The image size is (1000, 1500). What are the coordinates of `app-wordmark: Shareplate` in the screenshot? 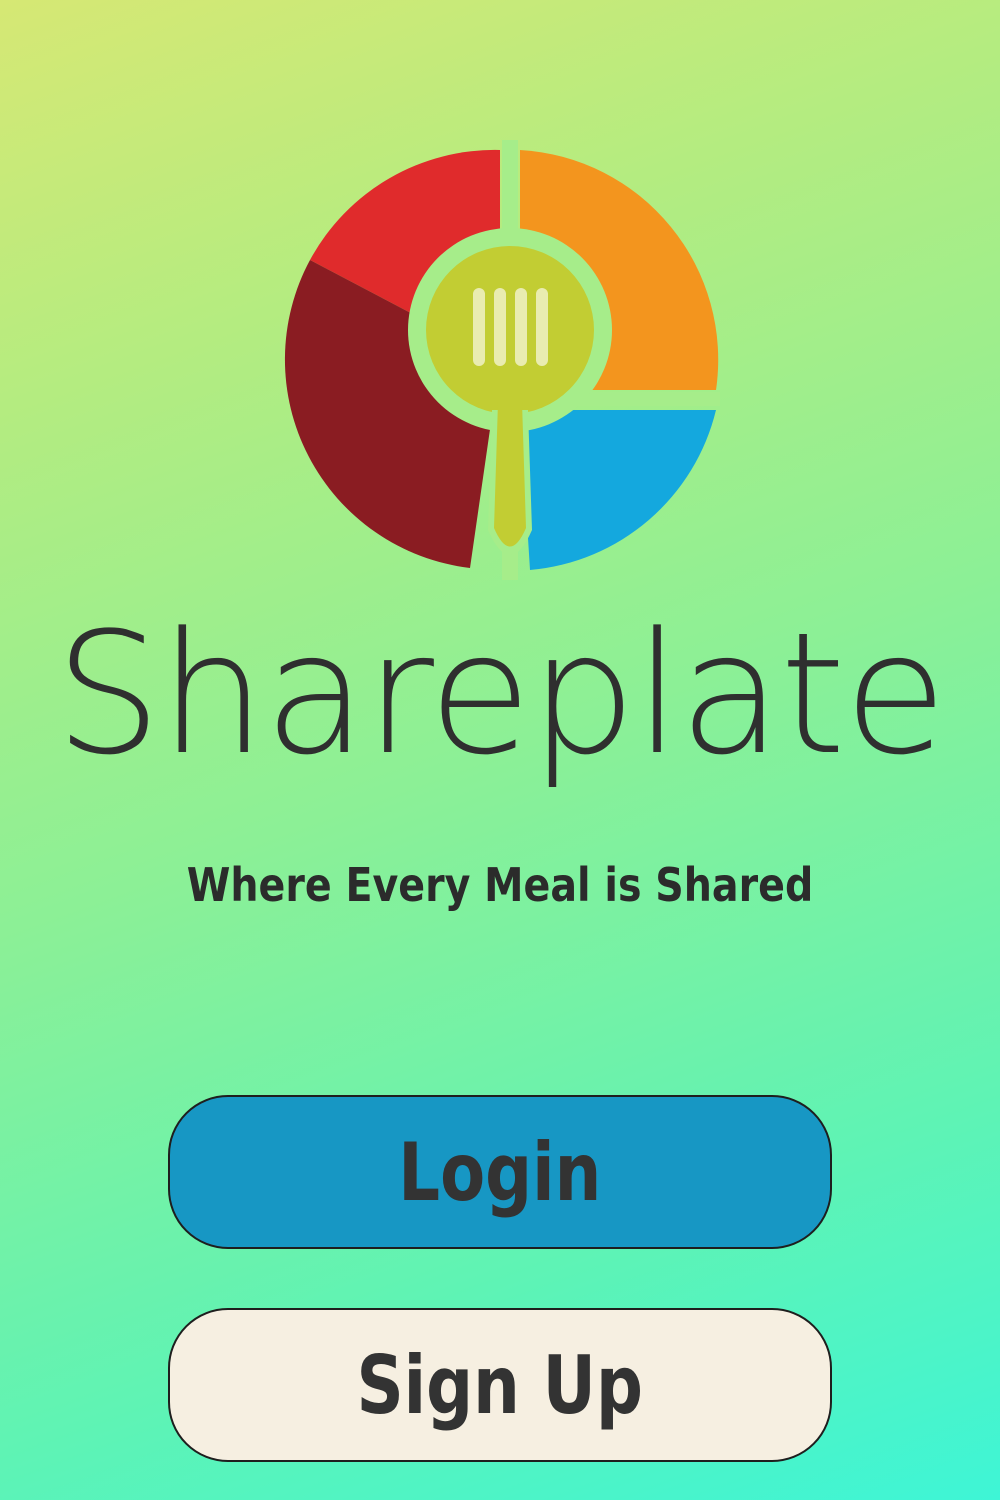 It's located at (500, 694).